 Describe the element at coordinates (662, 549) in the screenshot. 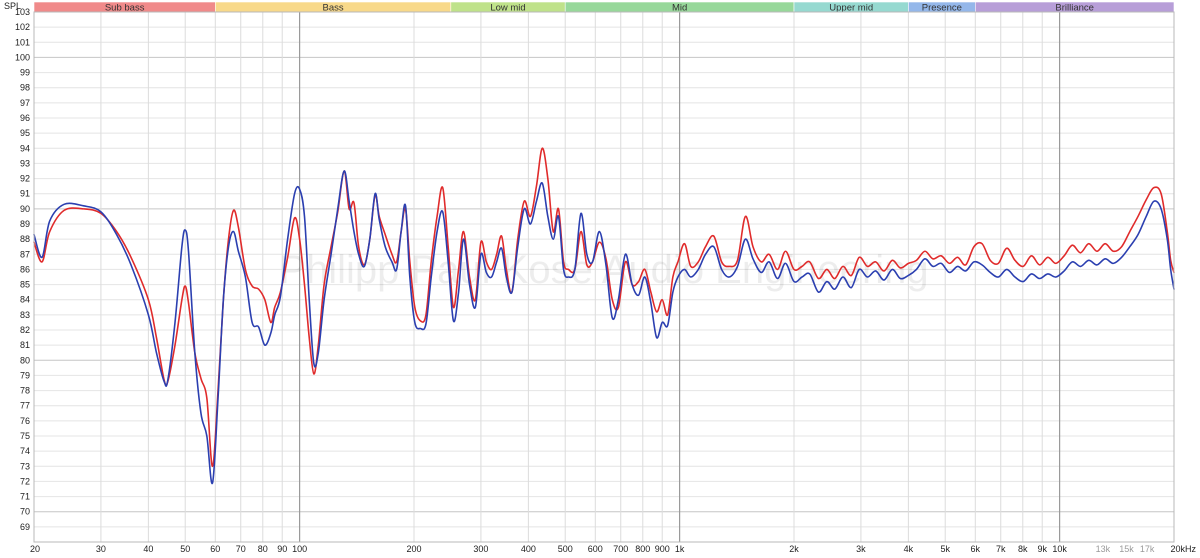

I see `x-tick-label: 900` at that location.